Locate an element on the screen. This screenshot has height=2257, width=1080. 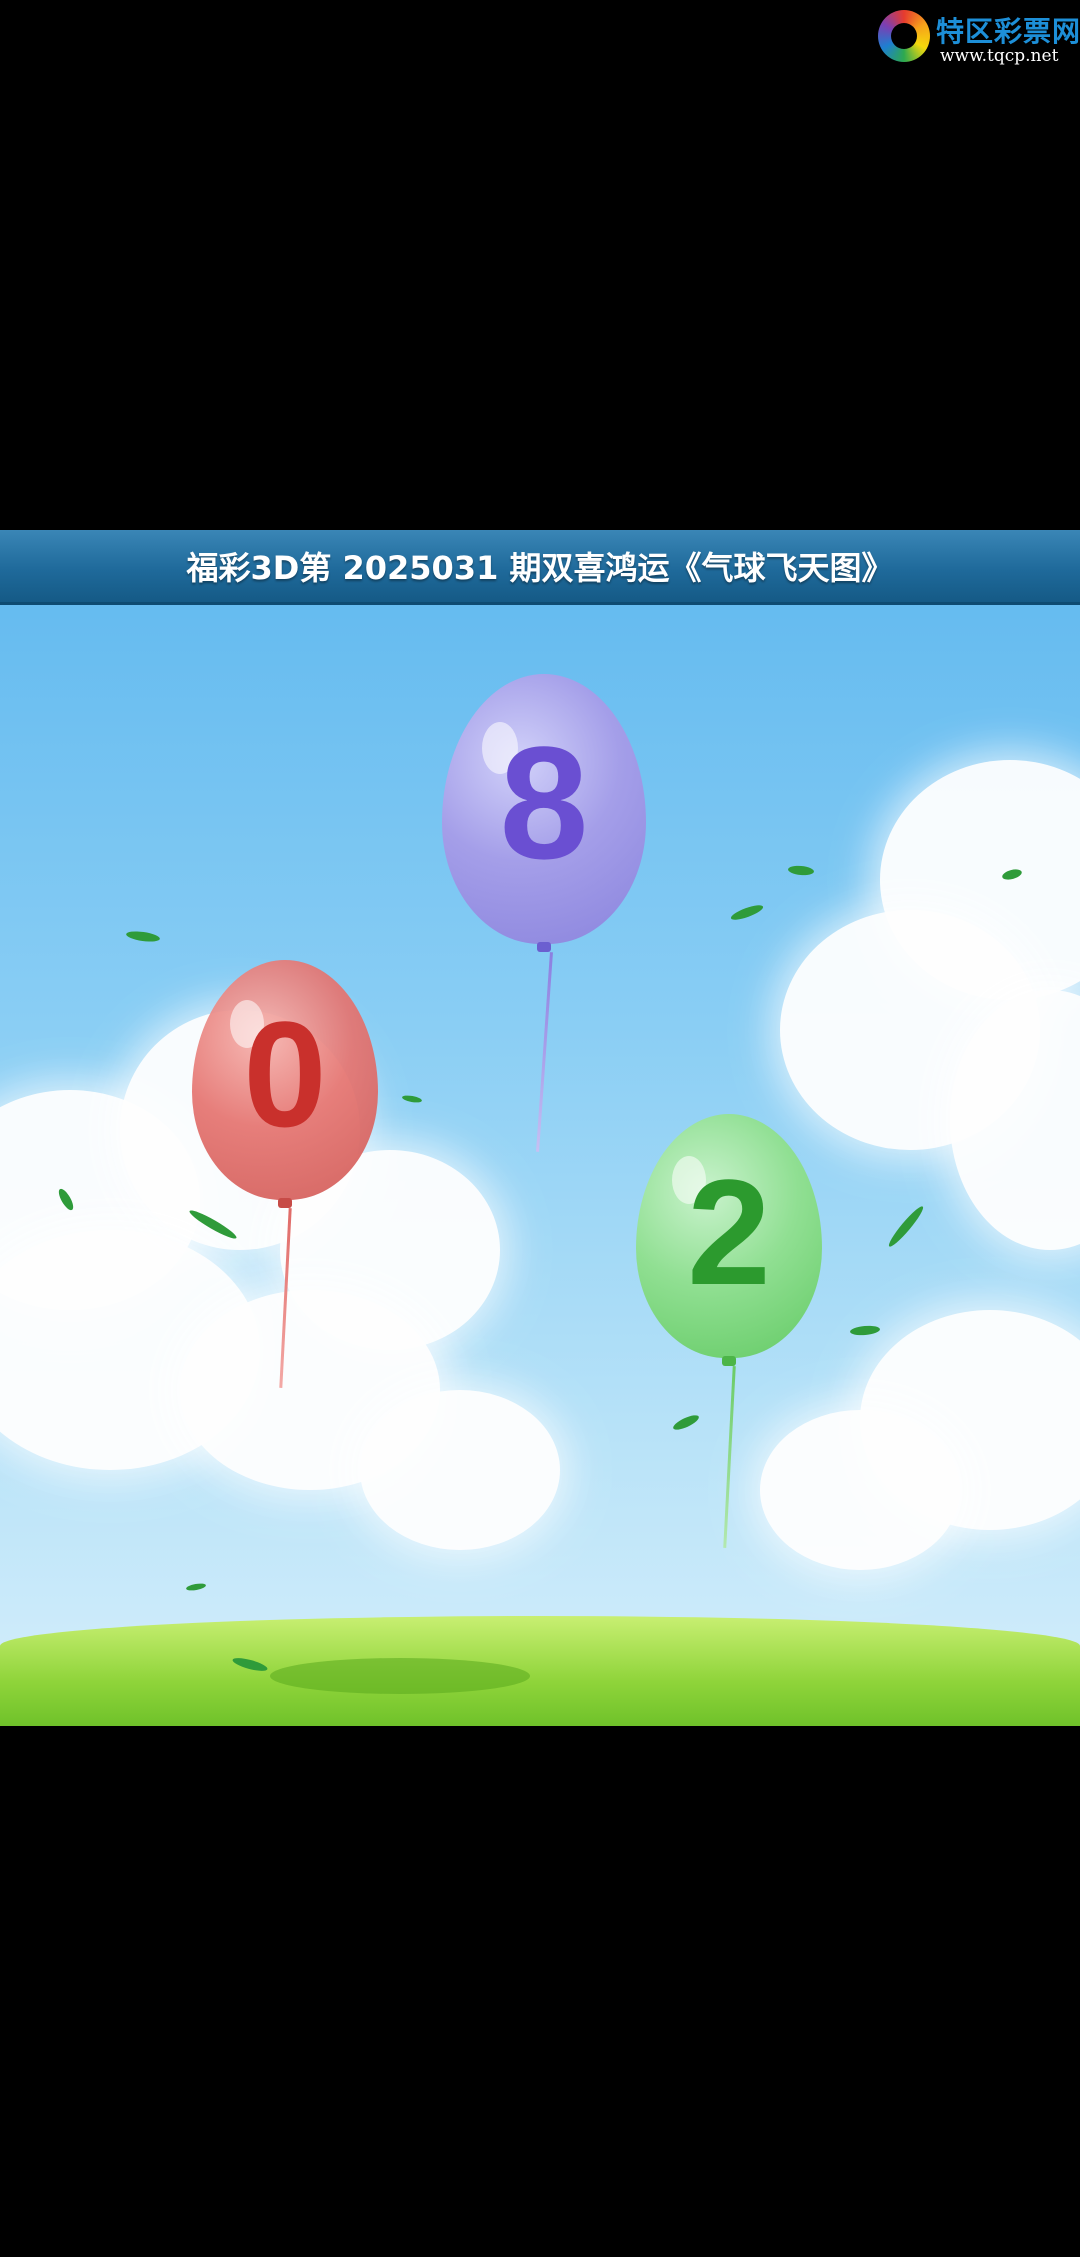
grass-shadow is located at coordinates (400, 1676).